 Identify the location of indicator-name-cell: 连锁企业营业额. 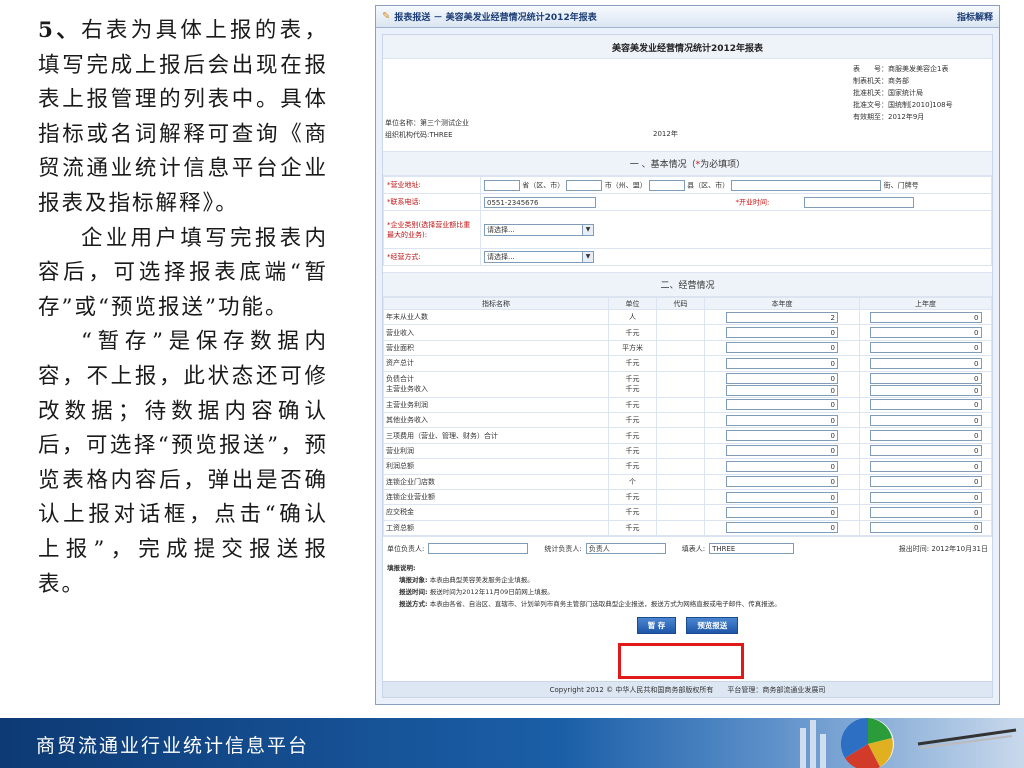
(496, 497).